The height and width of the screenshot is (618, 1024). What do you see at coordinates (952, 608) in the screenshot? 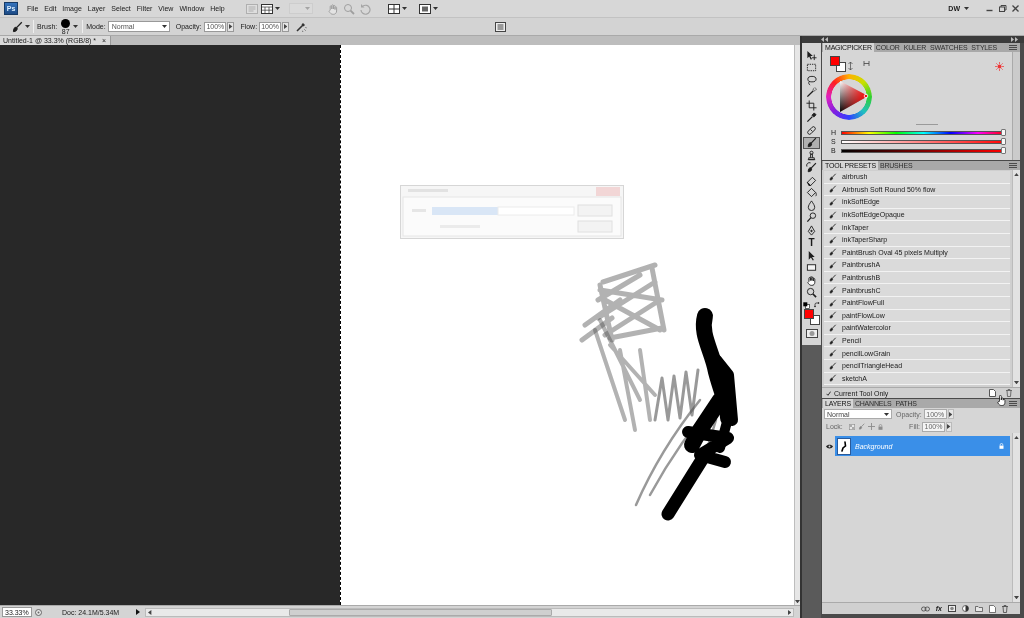
I see `mask-icon` at bounding box center [952, 608].